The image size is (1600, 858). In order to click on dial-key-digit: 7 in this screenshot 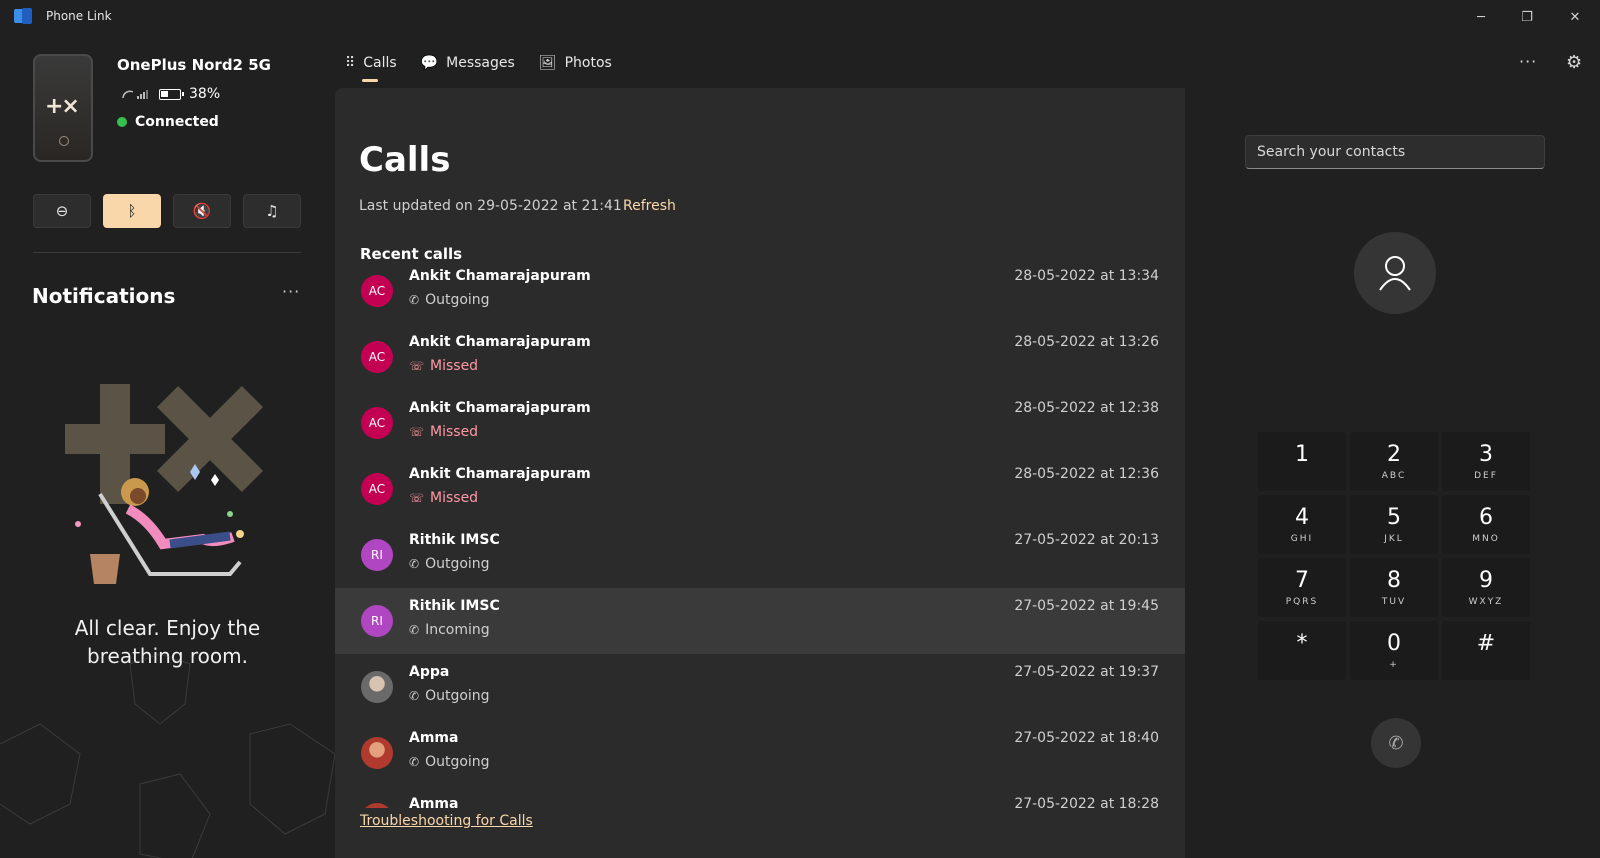, I will do `click(1302, 580)`.